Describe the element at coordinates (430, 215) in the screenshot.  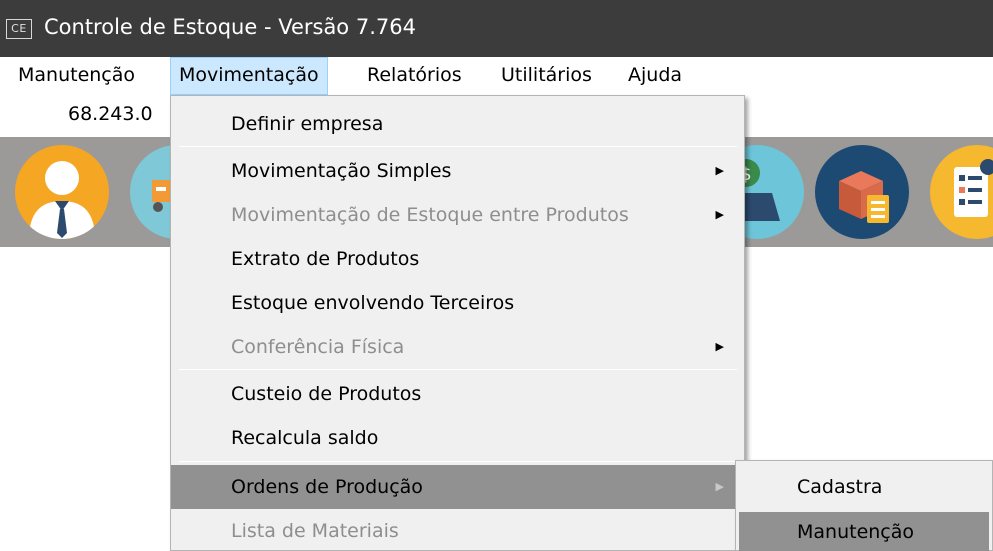
I see `menuitem-label: Movimentação de Estoque entre Produtos` at that location.